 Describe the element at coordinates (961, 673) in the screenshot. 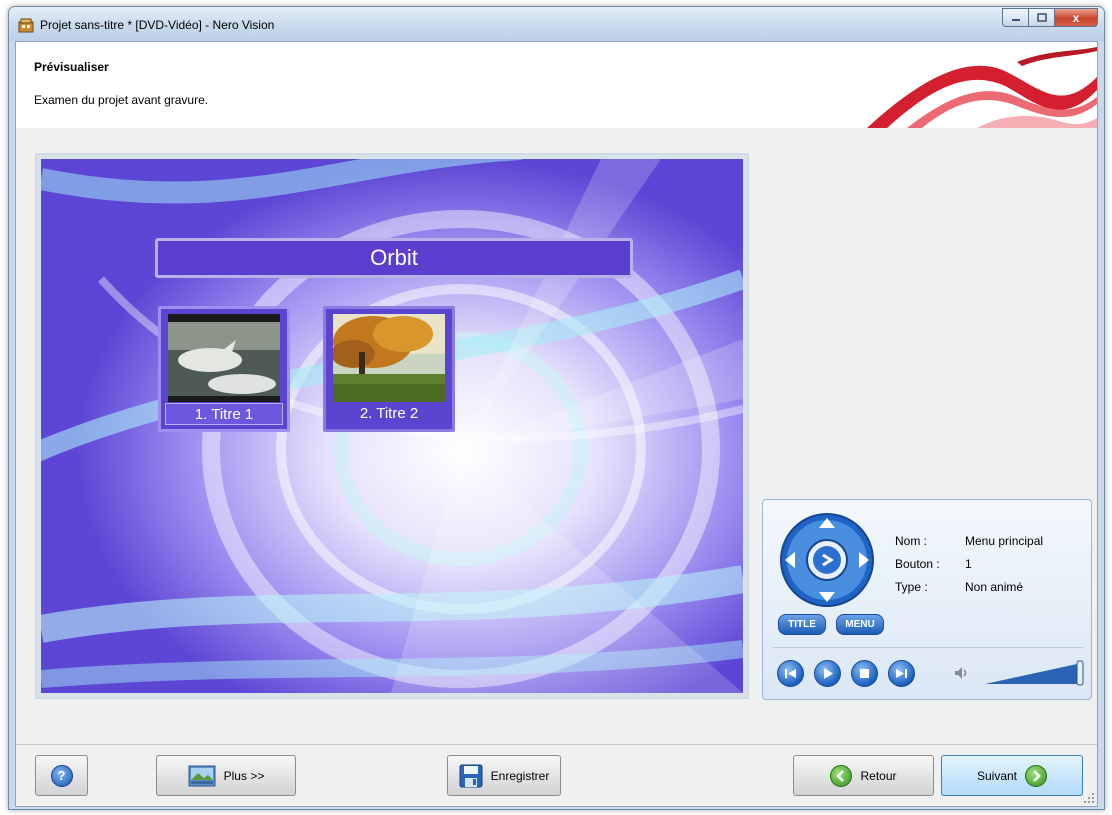

I see `speaker-icon` at that location.